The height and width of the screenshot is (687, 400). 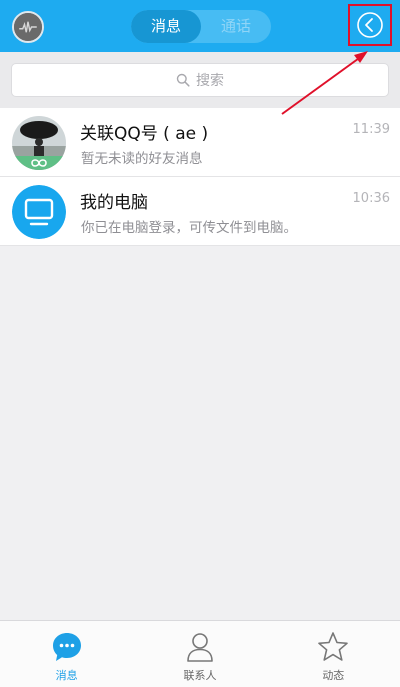 I want to click on conversation-time: 11:39, so click(x=371, y=129).